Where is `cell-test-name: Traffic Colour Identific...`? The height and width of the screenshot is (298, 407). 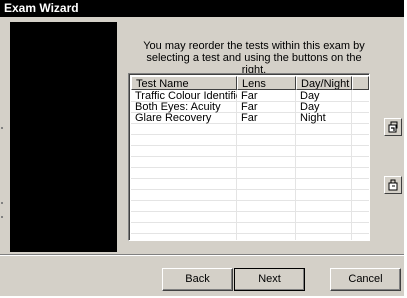
cell-test-name: Traffic Colour Identific... is located at coordinates (186, 96).